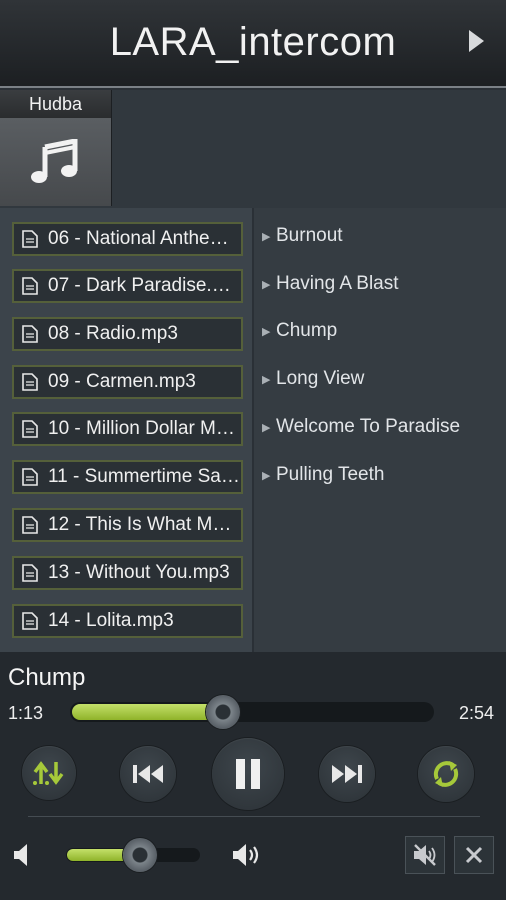 Image resolution: width=506 pixels, height=900 pixels. I want to click on next-button, so click(347, 774).